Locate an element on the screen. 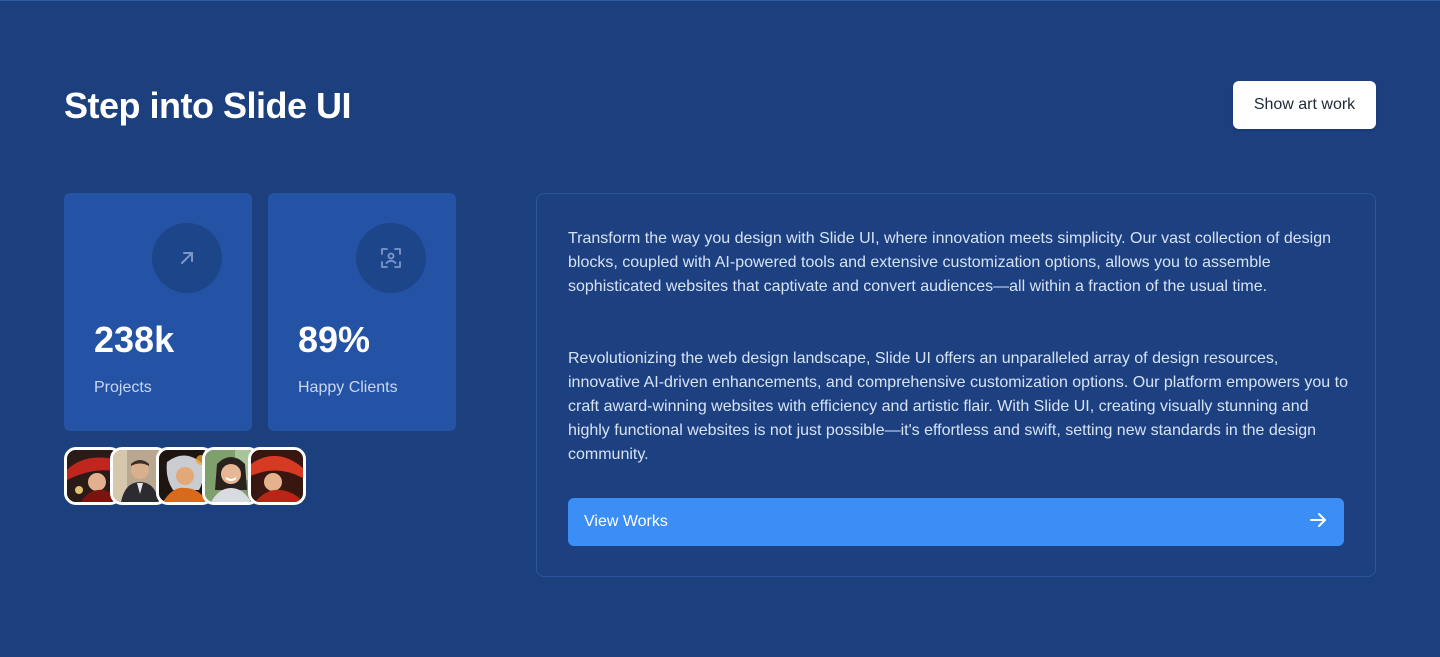  avatar-group is located at coordinates (189, 477).